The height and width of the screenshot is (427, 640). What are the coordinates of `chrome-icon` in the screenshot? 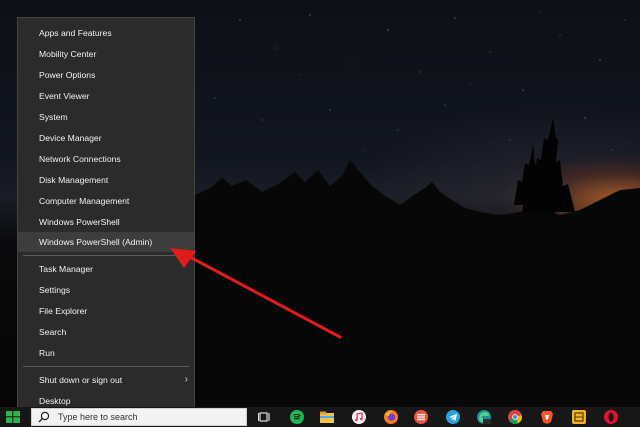 It's located at (515, 417).